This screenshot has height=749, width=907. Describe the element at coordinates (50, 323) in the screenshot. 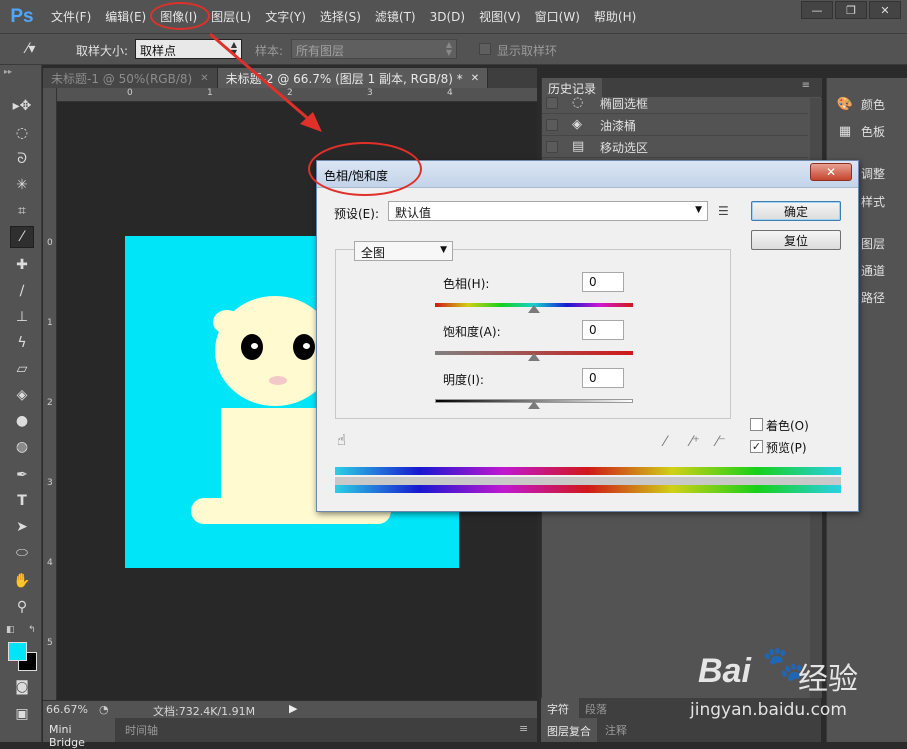

I see `ruler-tick: 1` at that location.